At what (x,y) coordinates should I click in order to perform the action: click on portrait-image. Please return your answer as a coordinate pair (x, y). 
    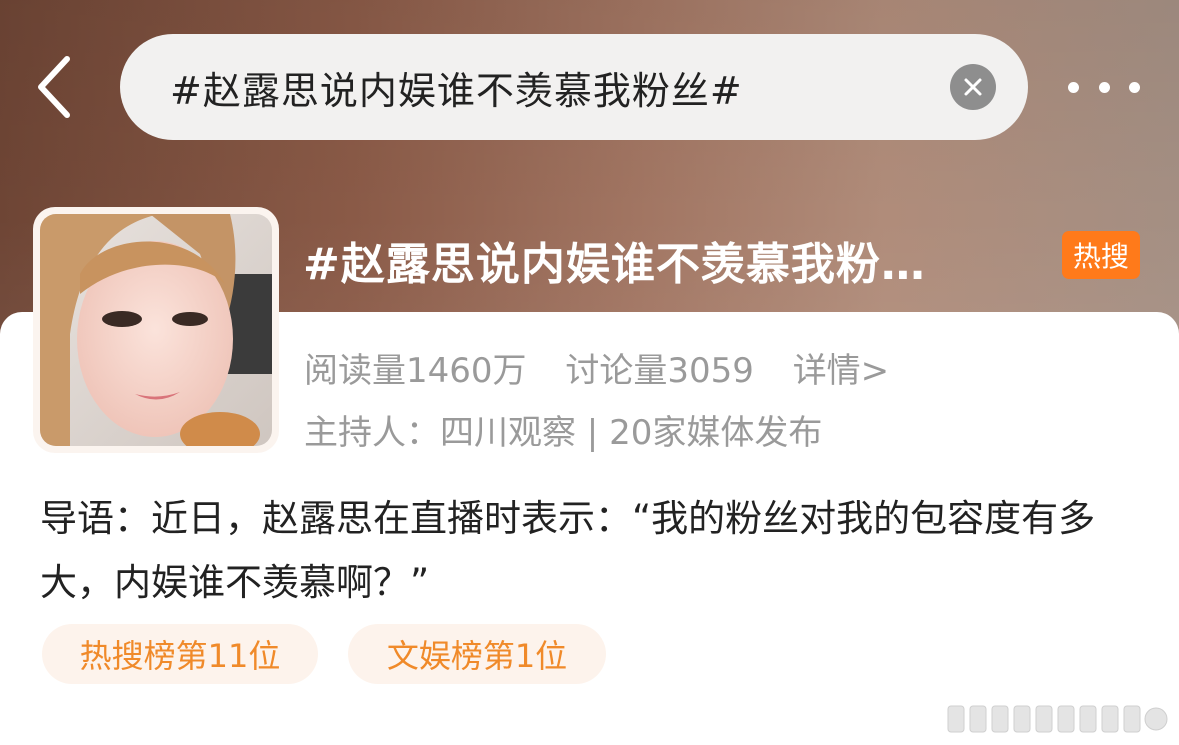
    Looking at the image, I should click on (156, 330).